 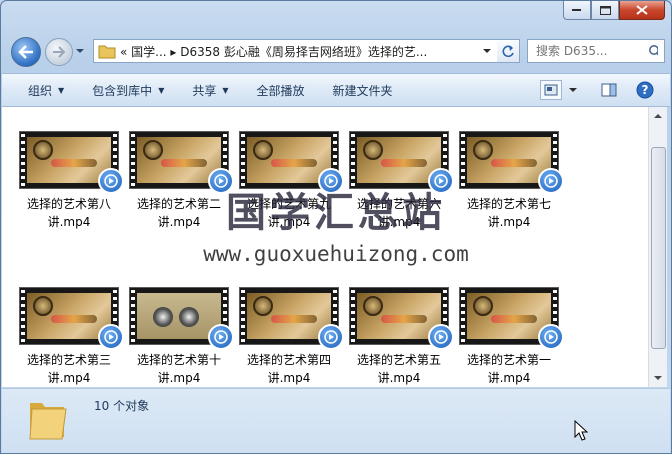 What do you see at coordinates (487, 51) in the screenshot?
I see `address-dropdown-icon` at bounding box center [487, 51].